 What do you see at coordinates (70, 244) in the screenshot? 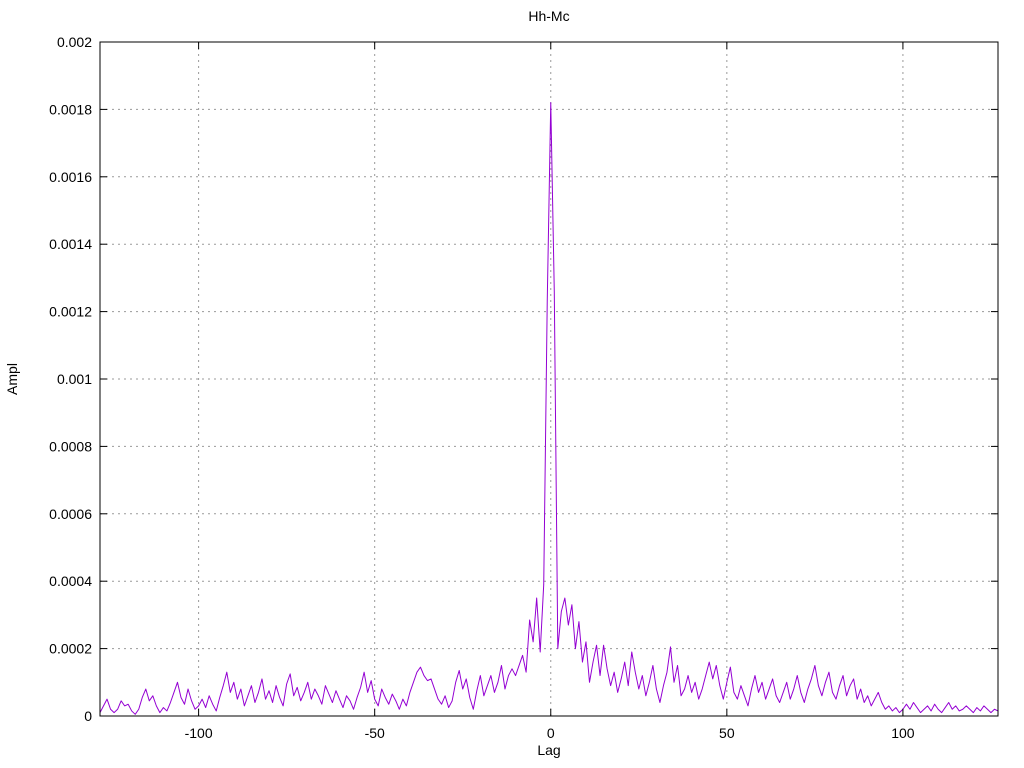
I see `y-tick-label: 0.0014` at bounding box center [70, 244].